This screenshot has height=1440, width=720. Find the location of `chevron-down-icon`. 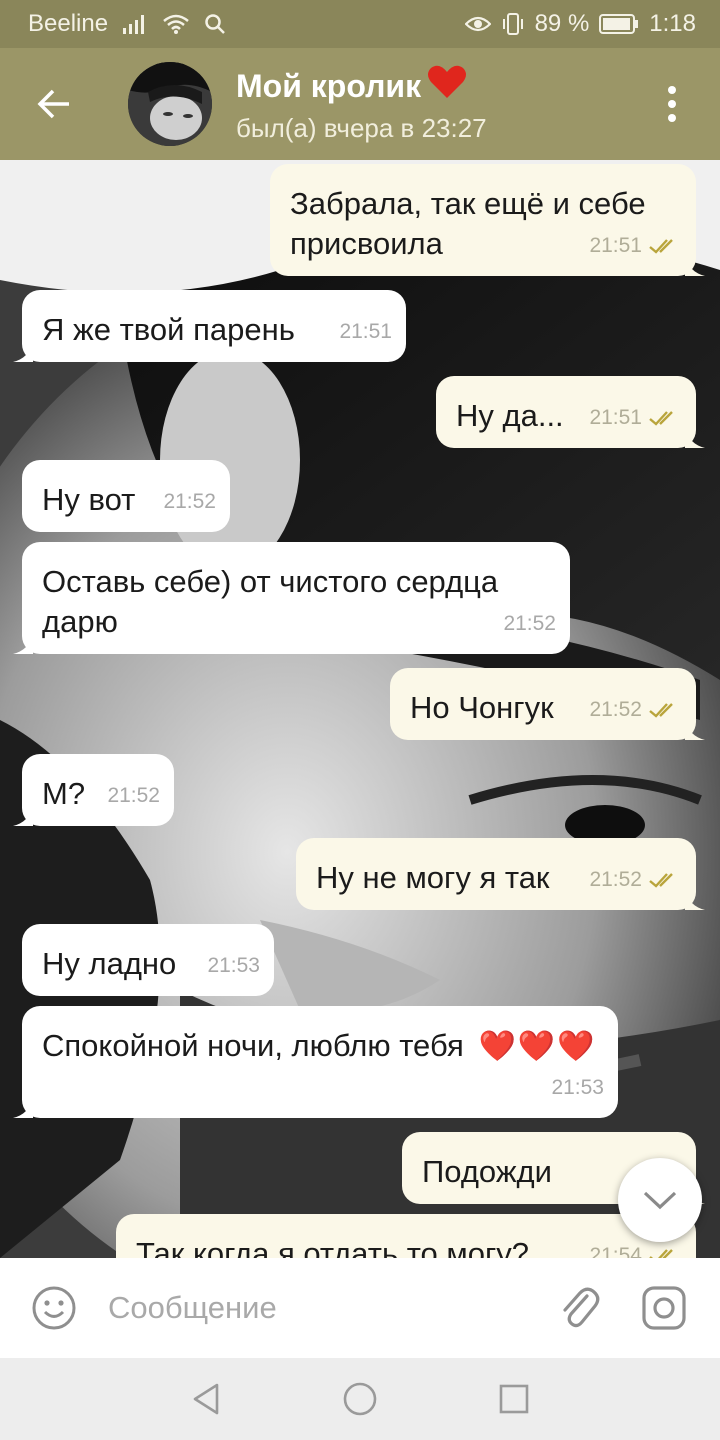

chevron-down-icon is located at coordinates (660, 1200).